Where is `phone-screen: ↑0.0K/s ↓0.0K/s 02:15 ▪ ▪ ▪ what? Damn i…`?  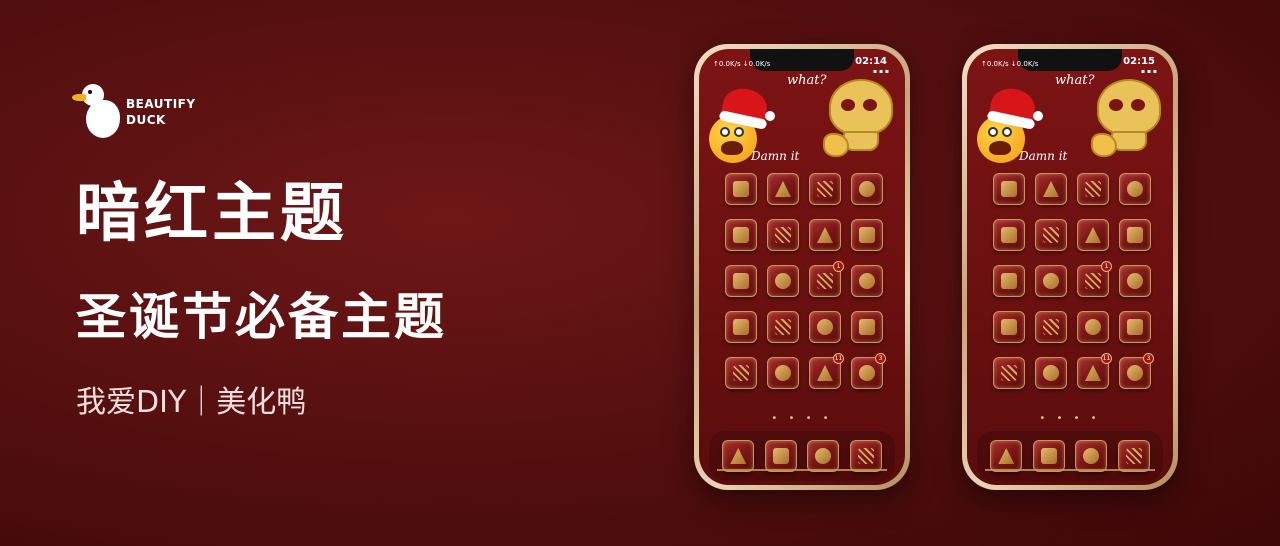 phone-screen: ↑0.0K/s ↓0.0K/s 02:15 ▪ ▪ ▪ what? Damn i… is located at coordinates (1070, 267).